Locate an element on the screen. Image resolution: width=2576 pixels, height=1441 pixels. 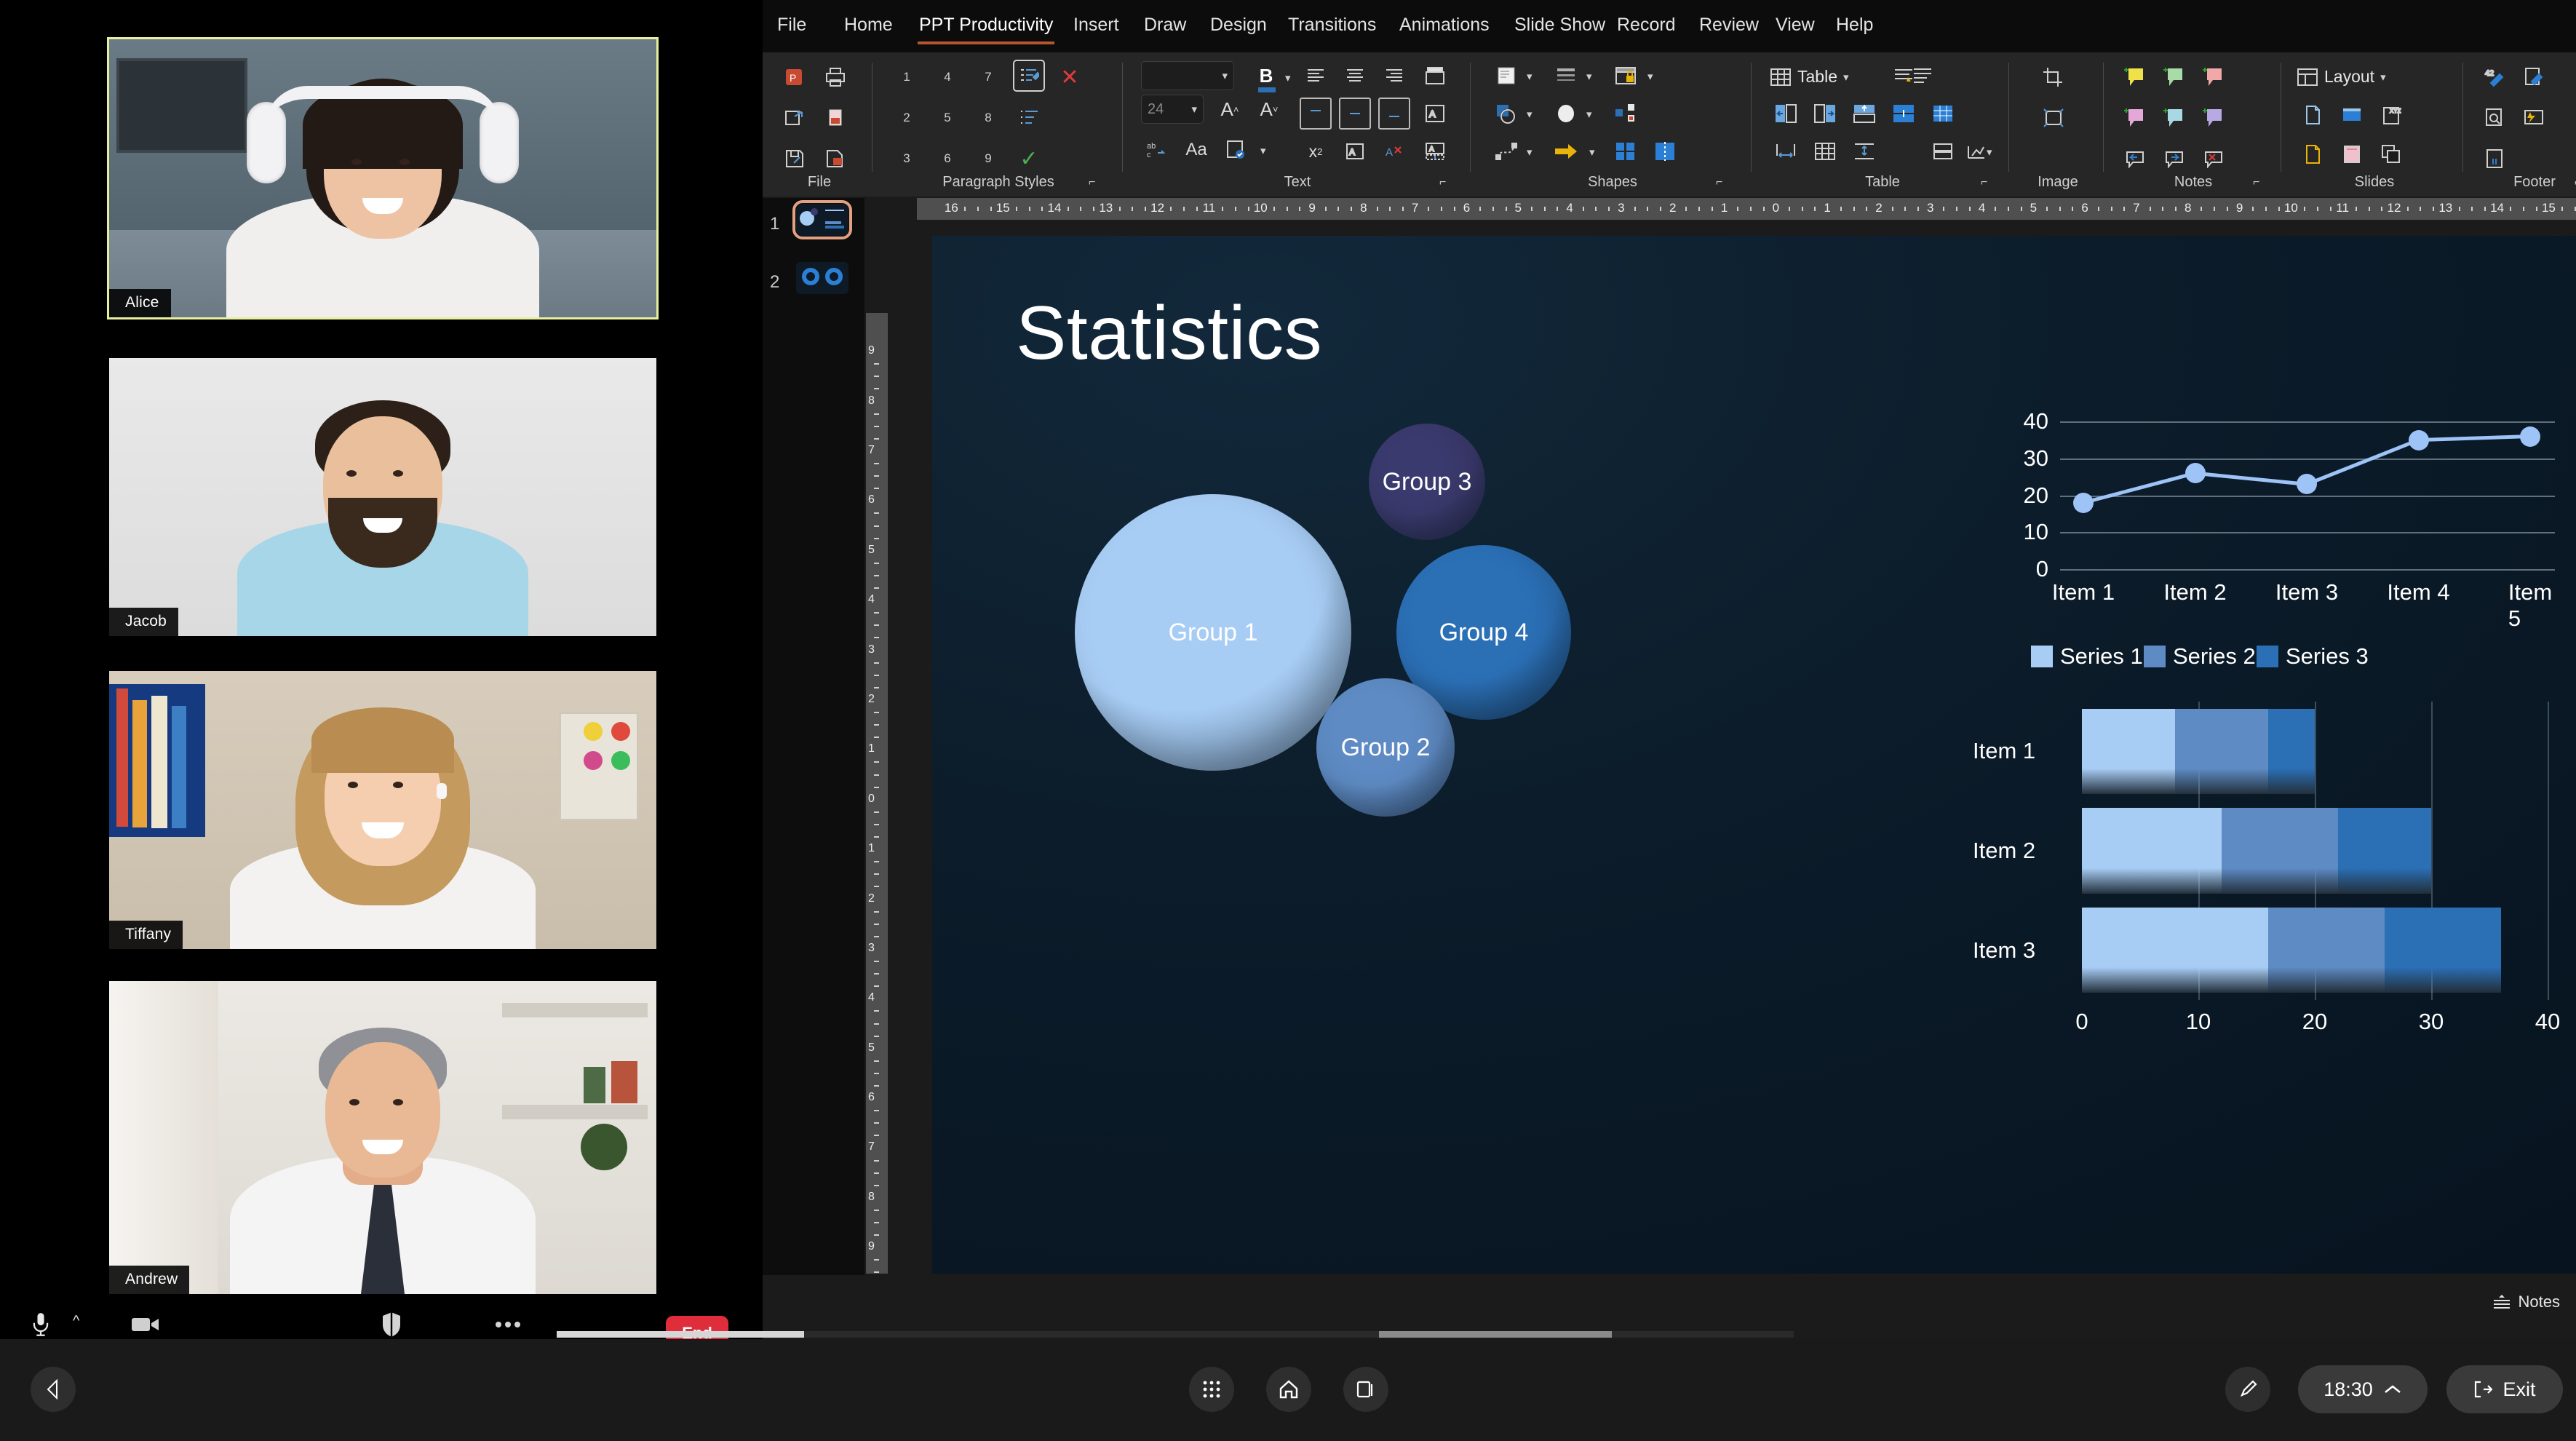
note-pink-icon is located at coordinates (2214, 77).